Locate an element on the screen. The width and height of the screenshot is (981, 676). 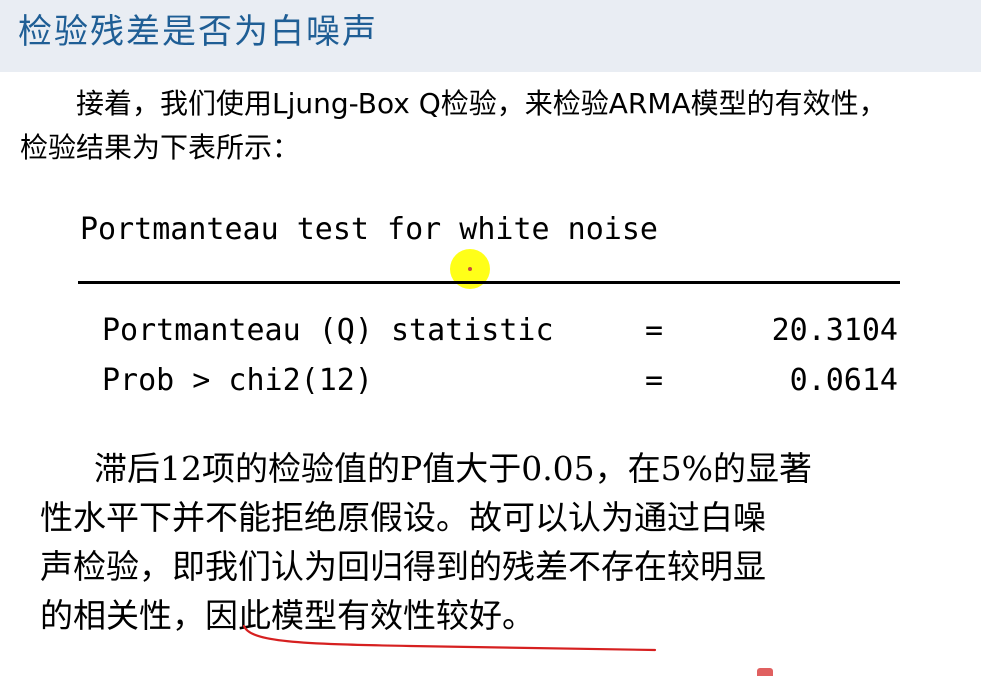
conclusion-line: 声检验，即我们认为回归得到的残差不存在较明显 is located at coordinates (403, 566).